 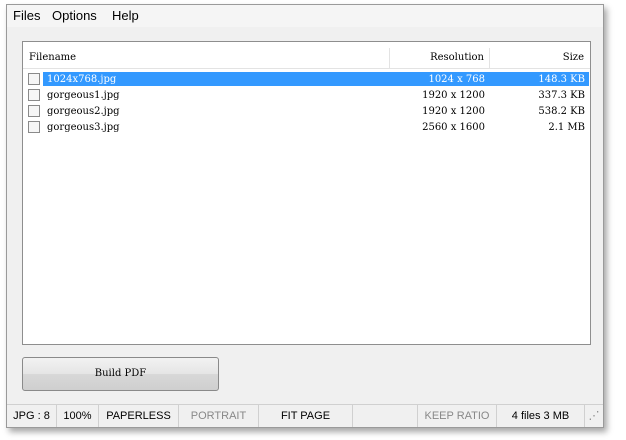 I want to click on status-zoom: 100%, so click(x=78, y=416).